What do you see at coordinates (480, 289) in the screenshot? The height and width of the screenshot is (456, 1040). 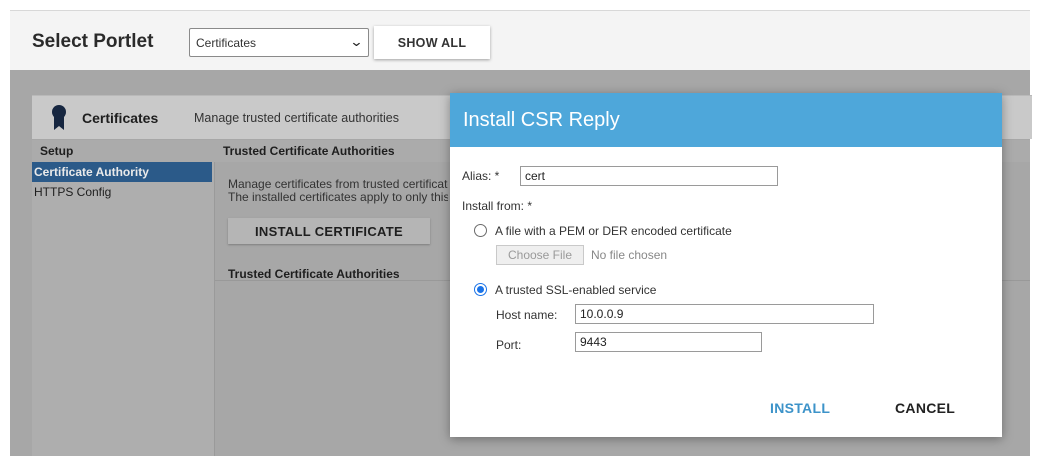 I see `radio-service-option` at bounding box center [480, 289].